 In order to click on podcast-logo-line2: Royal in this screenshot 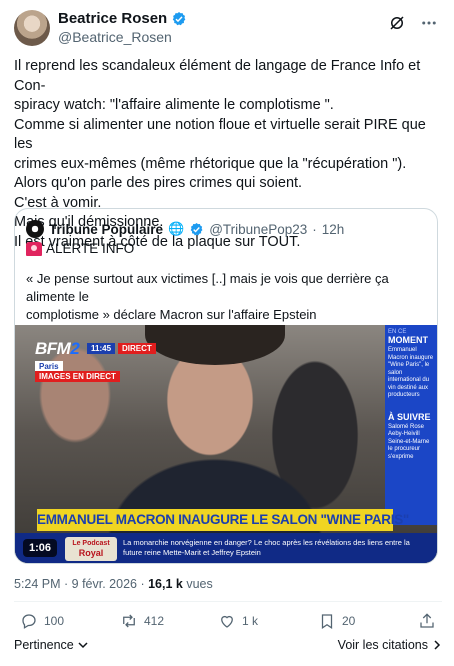, I will do `click(91, 553)`.